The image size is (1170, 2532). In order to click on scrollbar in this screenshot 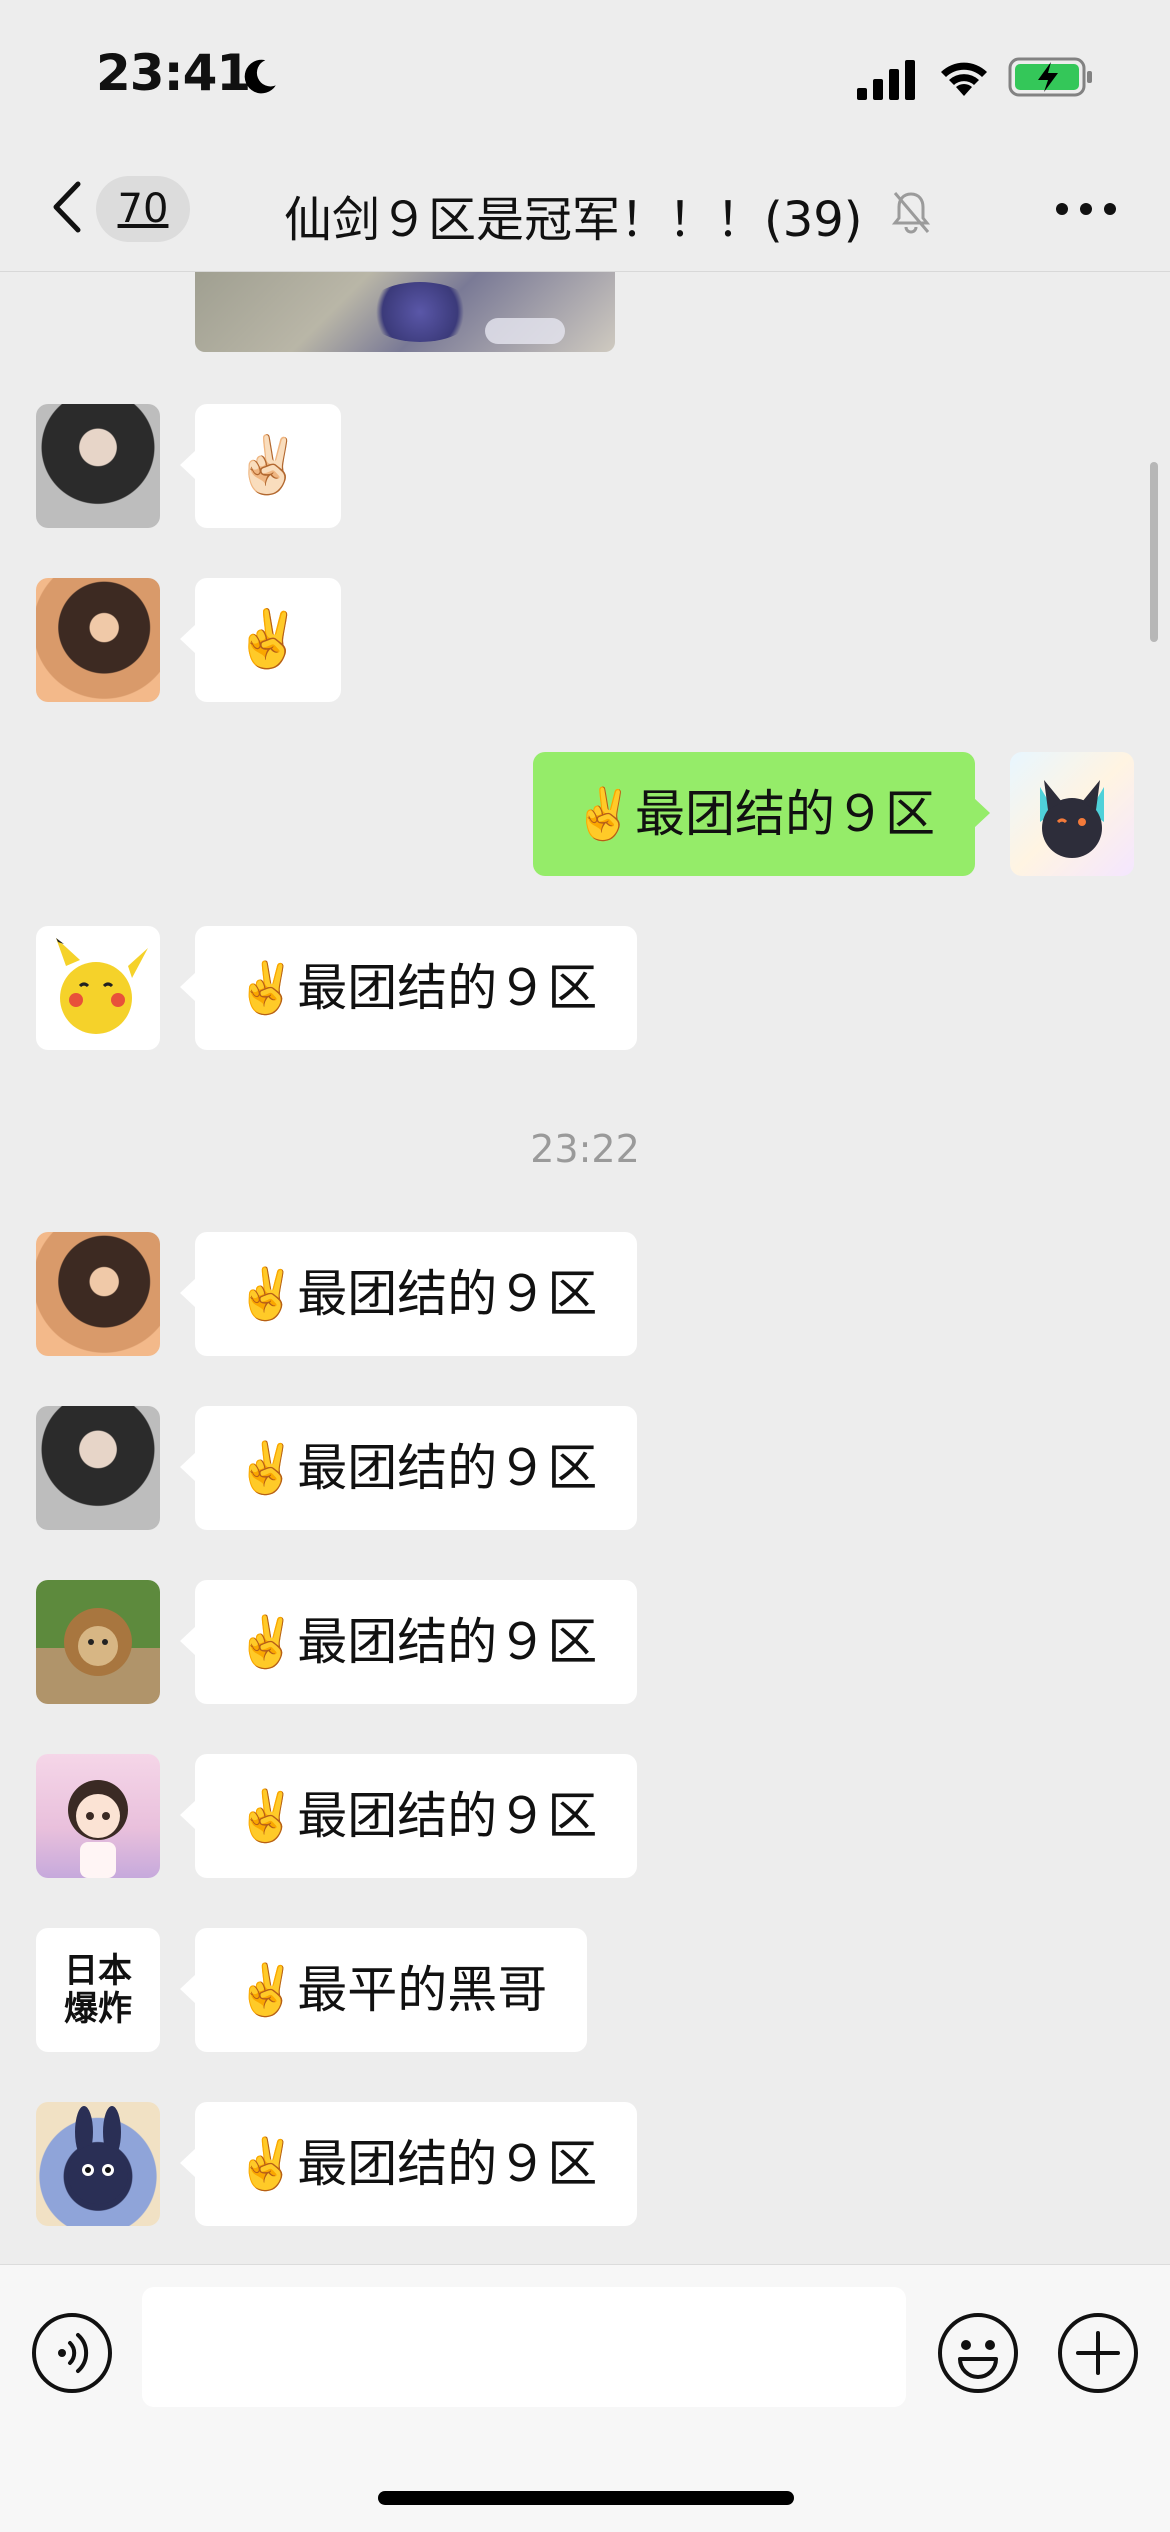, I will do `click(1154, 552)`.